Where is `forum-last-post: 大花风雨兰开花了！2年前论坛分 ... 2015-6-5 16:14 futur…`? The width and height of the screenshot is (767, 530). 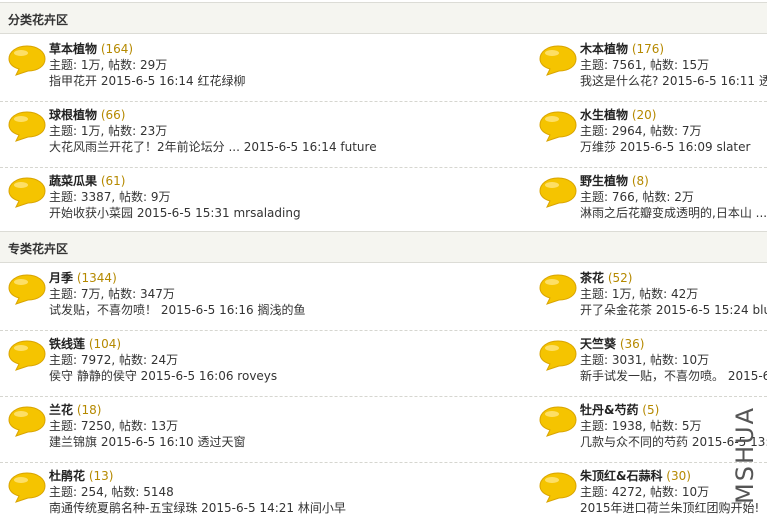 forum-last-post: 大花风雨兰开花了！2年前论坛分 ... 2015-6-5 16:14 futur… is located at coordinates (213, 147).